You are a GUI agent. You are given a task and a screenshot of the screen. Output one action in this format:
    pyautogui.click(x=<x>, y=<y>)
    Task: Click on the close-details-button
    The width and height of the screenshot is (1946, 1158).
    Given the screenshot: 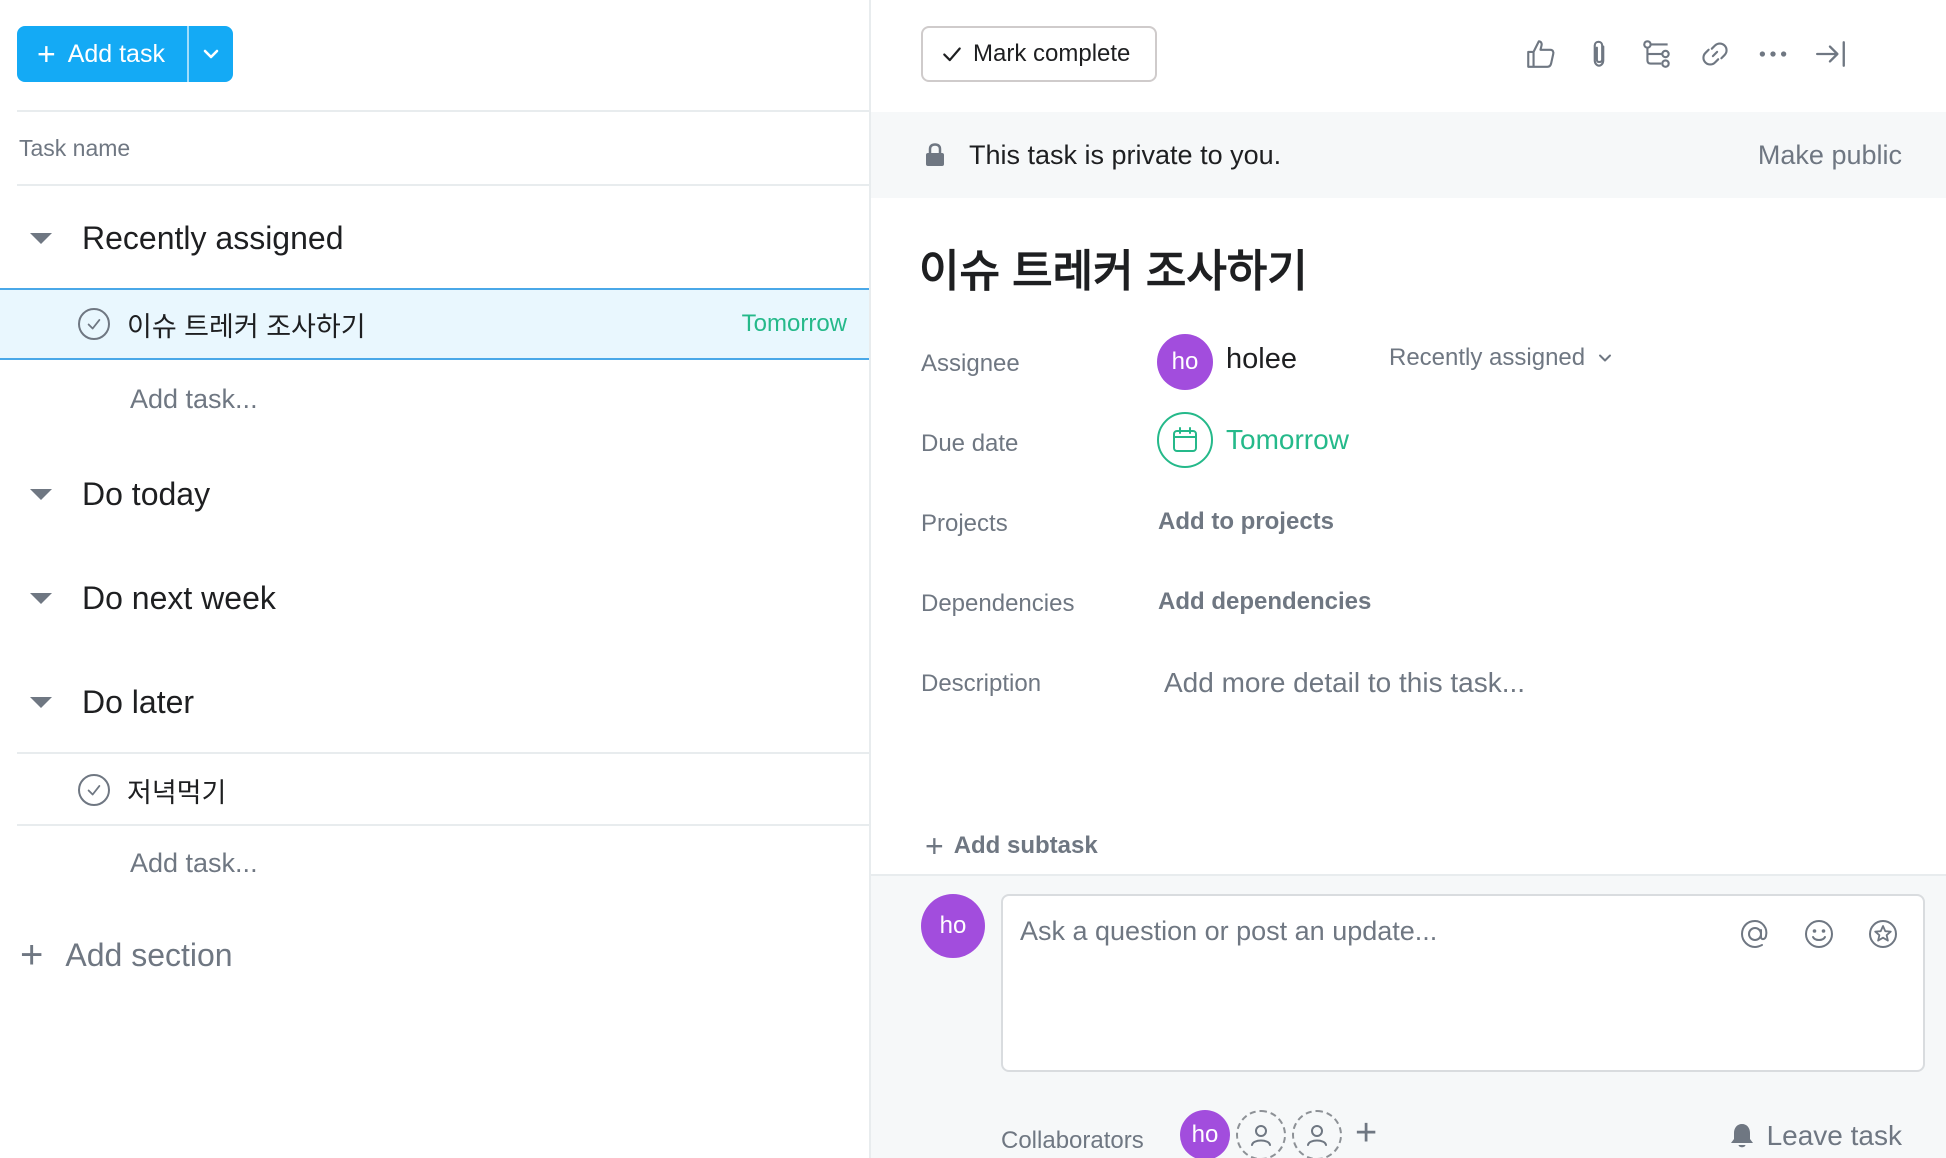 What is the action you would take?
    pyautogui.click(x=1831, y=54)
    